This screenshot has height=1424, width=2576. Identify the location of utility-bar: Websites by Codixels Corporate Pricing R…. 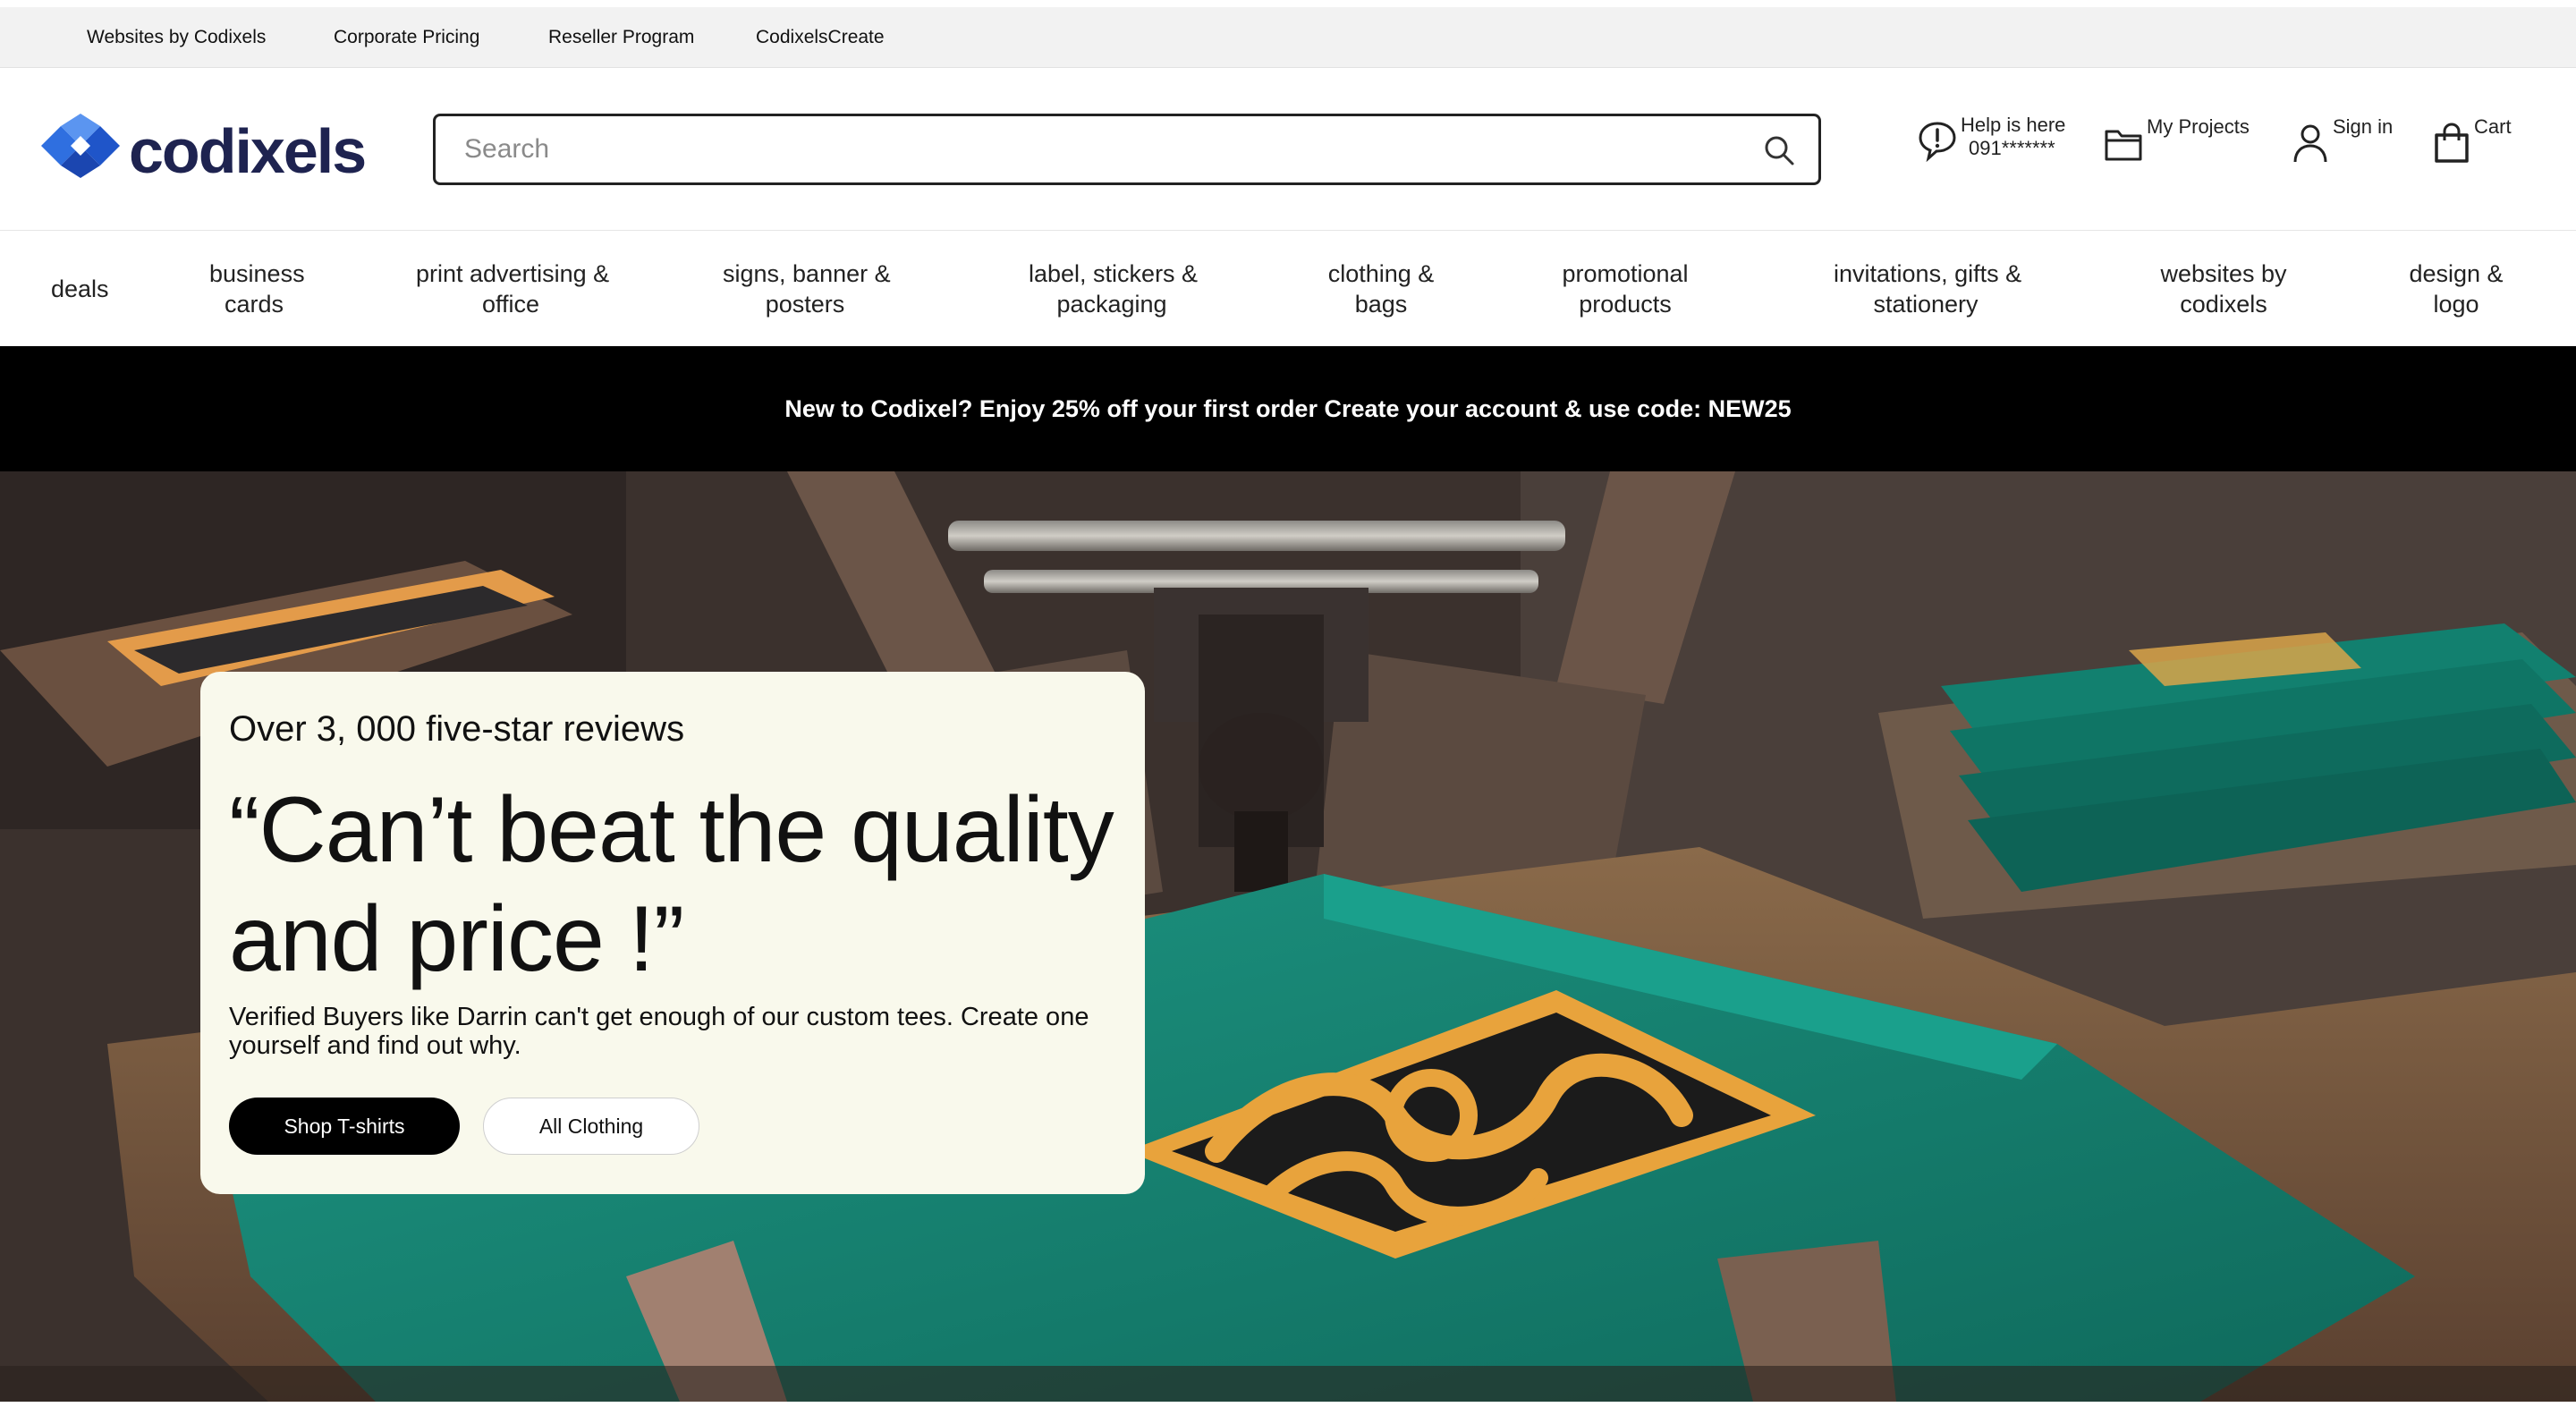
(1288, 37).